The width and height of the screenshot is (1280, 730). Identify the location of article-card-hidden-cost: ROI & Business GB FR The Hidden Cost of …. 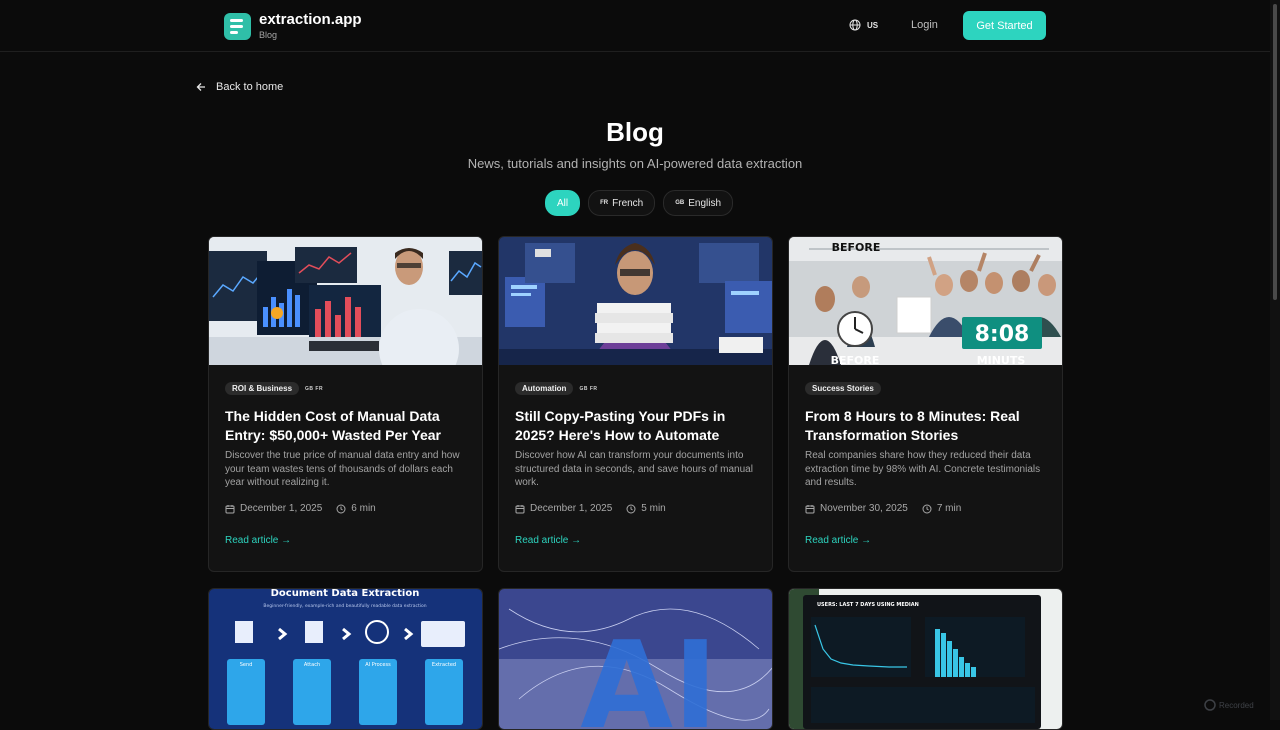
(345, 404).